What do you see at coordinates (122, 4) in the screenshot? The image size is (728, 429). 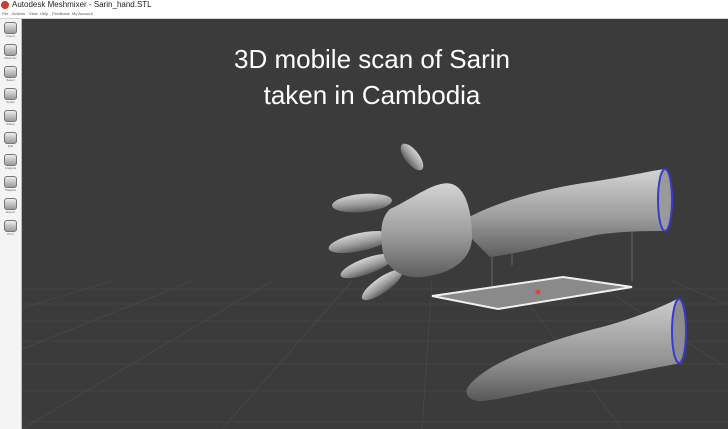 I see `file-name: Sarin_hand.STL` at bounding box center [122, 4].